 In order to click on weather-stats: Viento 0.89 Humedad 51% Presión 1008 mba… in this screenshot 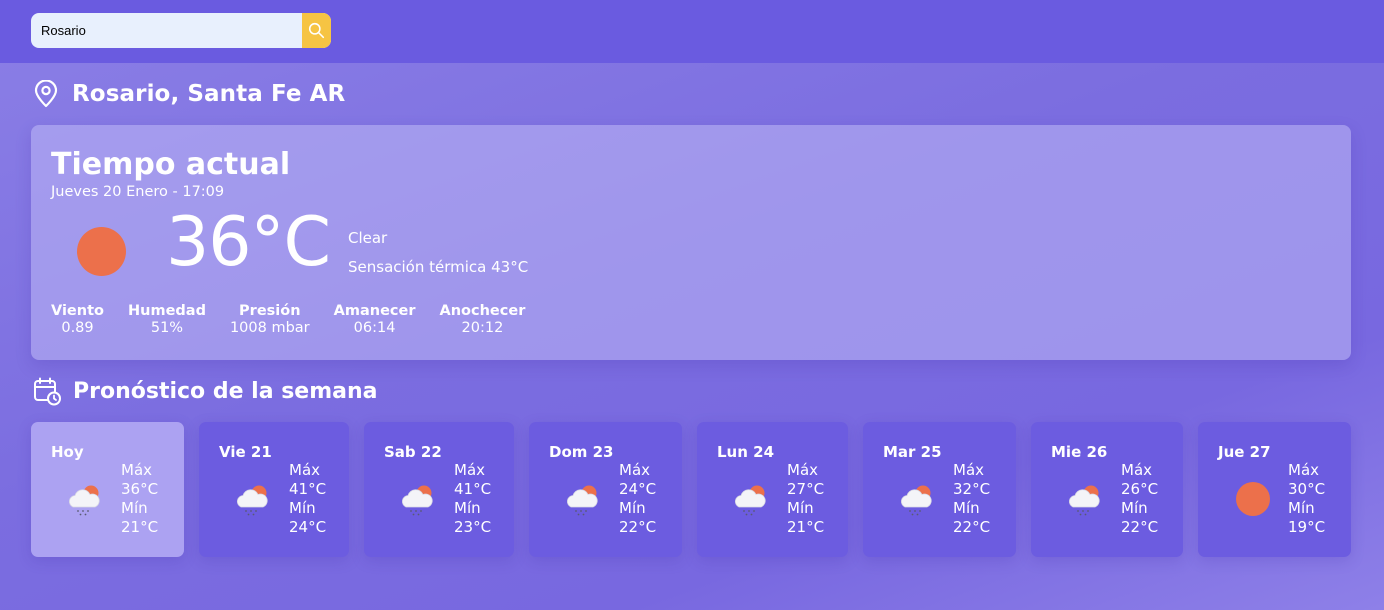, I will do `click(300, 319)`.